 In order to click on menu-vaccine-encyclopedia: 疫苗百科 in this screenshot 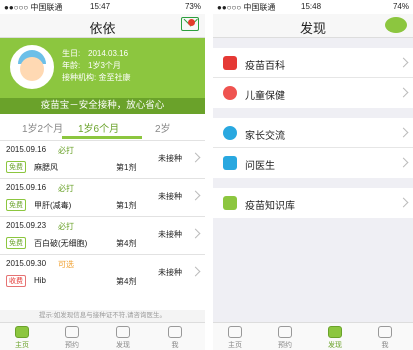, I will do `click(313, 63)`.